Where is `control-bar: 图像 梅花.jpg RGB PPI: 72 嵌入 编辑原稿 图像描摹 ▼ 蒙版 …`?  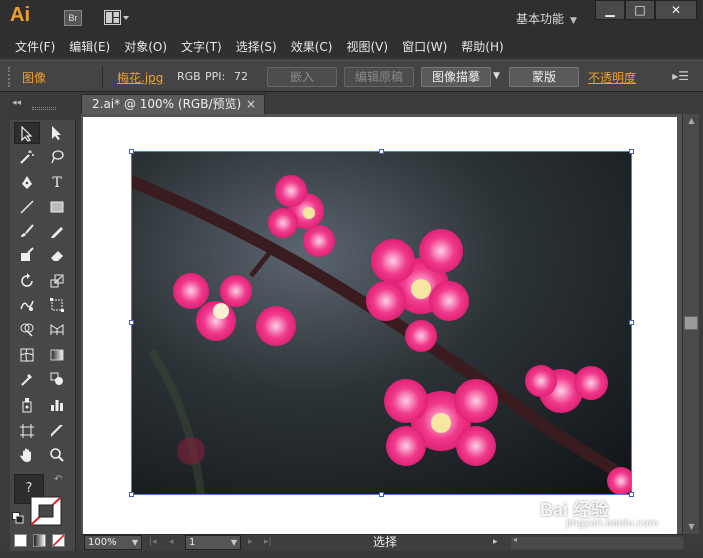 control-bar: 图像 梅花.jpg RGB PPI: 72 嵌入 编辑原稿 图像描摹 ▼ 蒙版 … is located at coordinates (351, 76).